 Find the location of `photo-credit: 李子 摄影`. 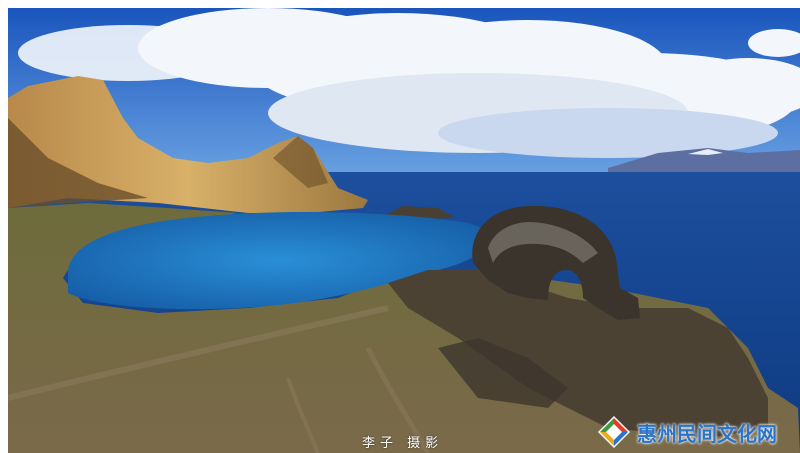

photo-credit: 李子 摄影 is located at coordinates (403, 443).